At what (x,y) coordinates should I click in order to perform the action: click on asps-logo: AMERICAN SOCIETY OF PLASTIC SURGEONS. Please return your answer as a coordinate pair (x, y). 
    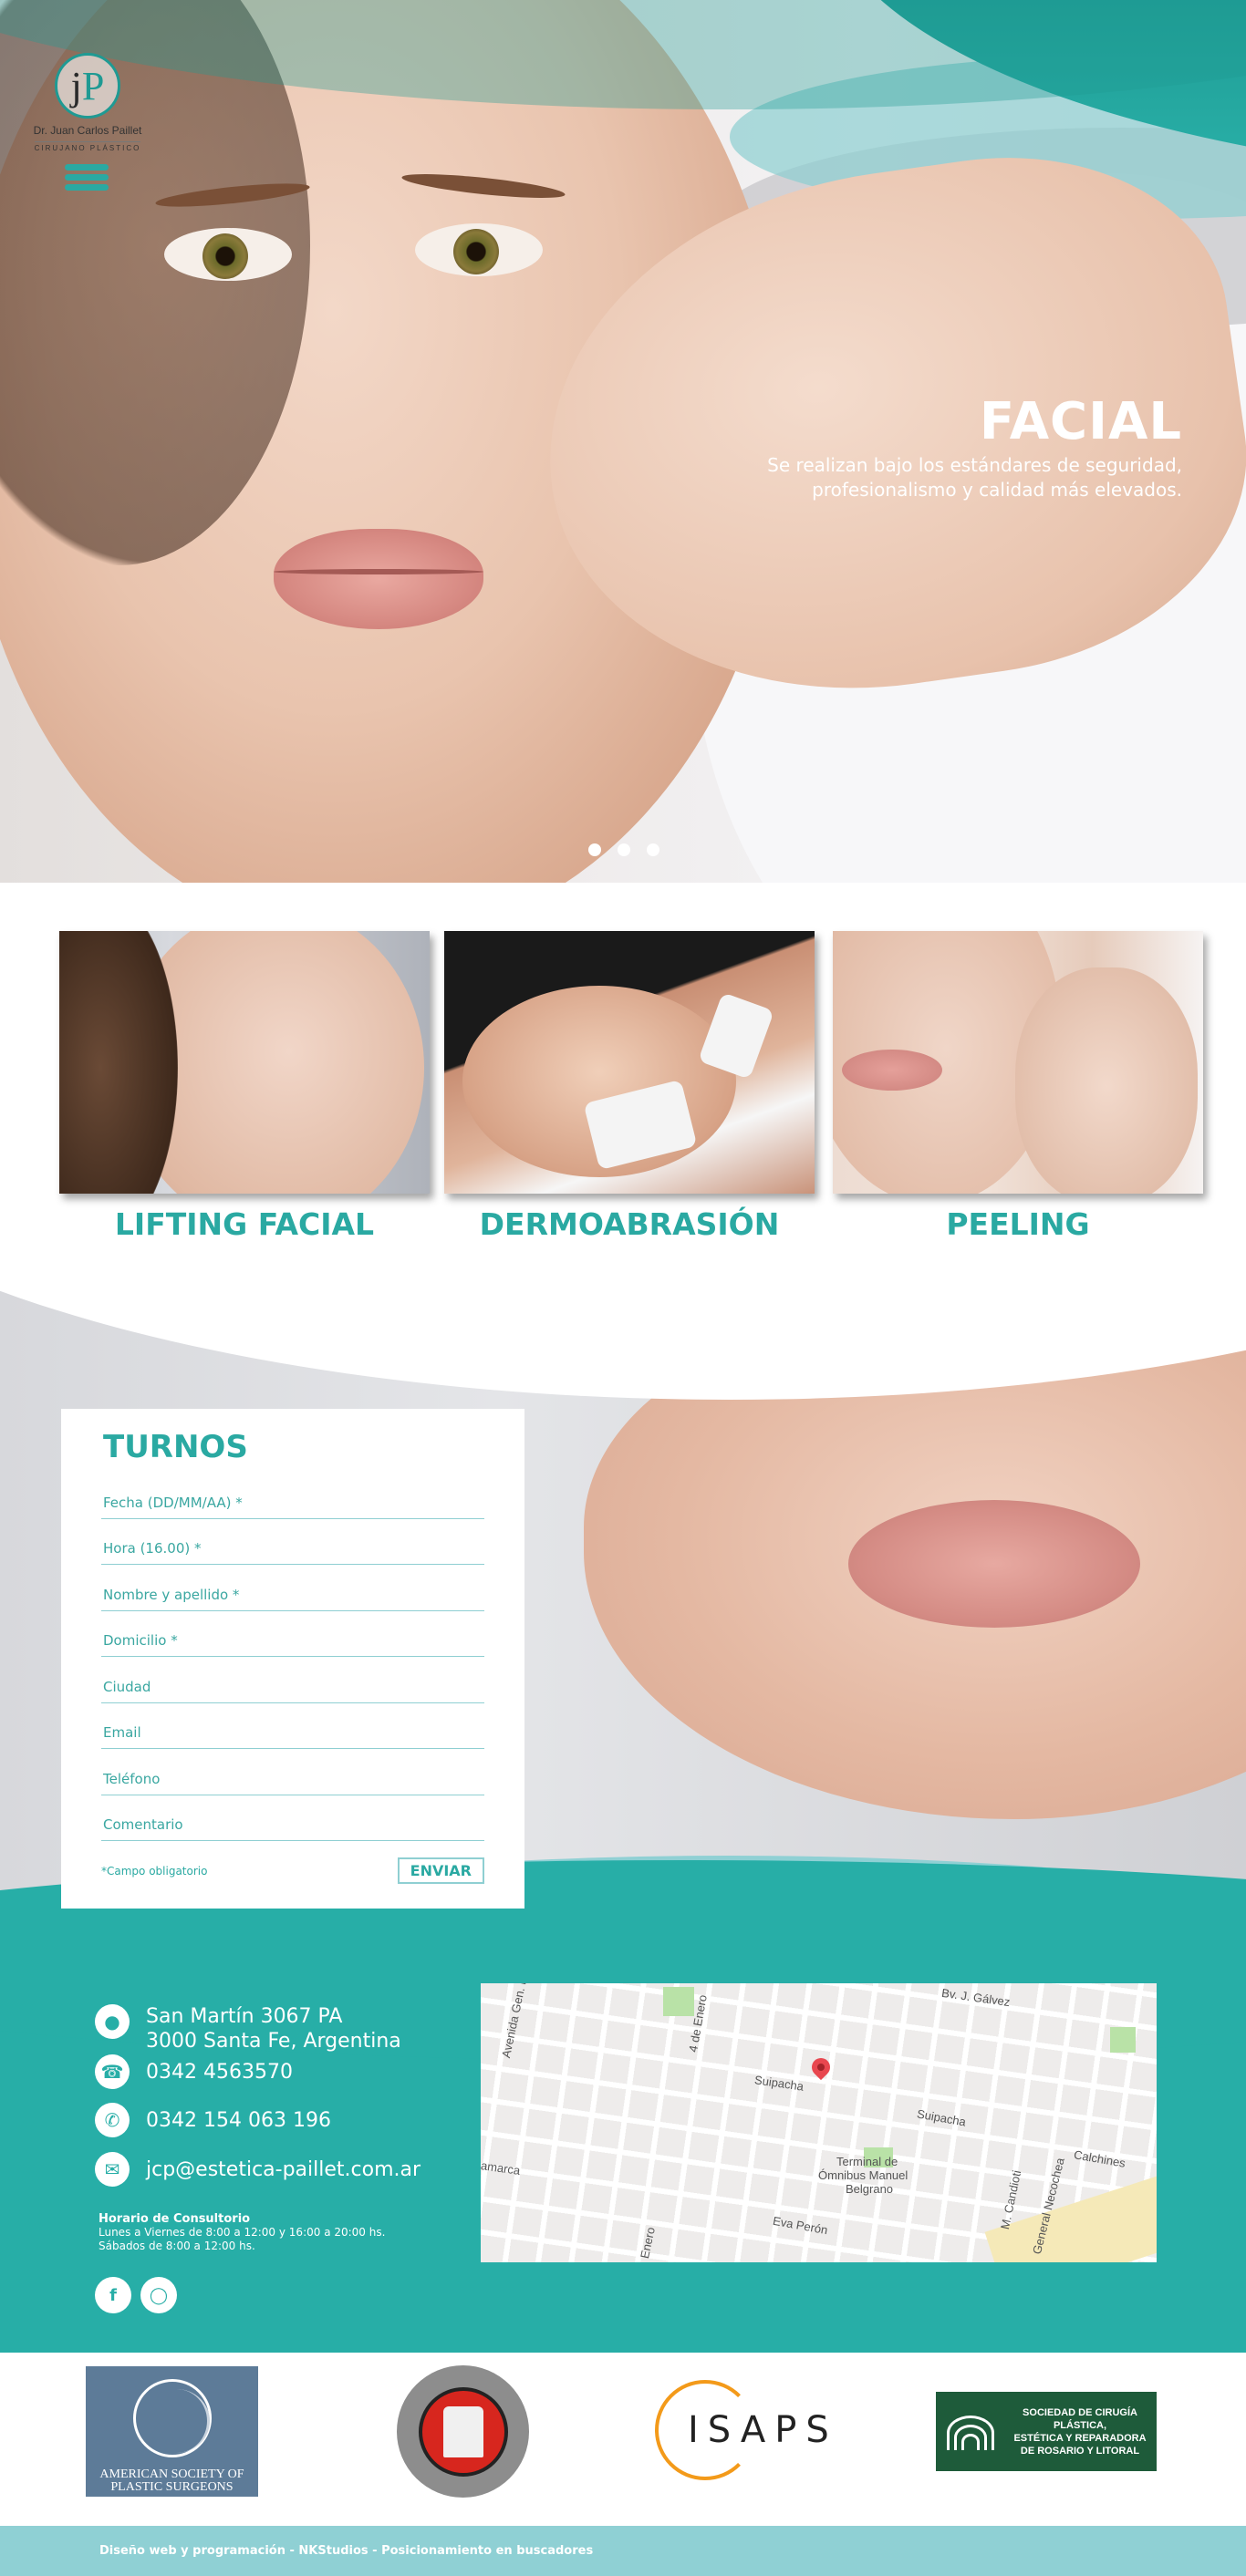
    Looking at the image, I should click on (172, 2431).